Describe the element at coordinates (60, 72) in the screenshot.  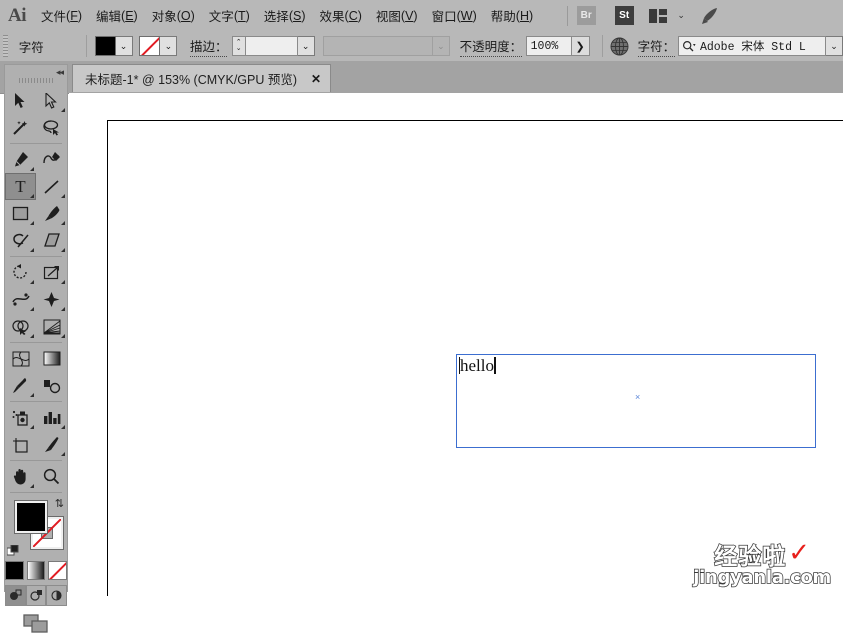
I see `collapse-panel-icon: ◂◂` at that location.